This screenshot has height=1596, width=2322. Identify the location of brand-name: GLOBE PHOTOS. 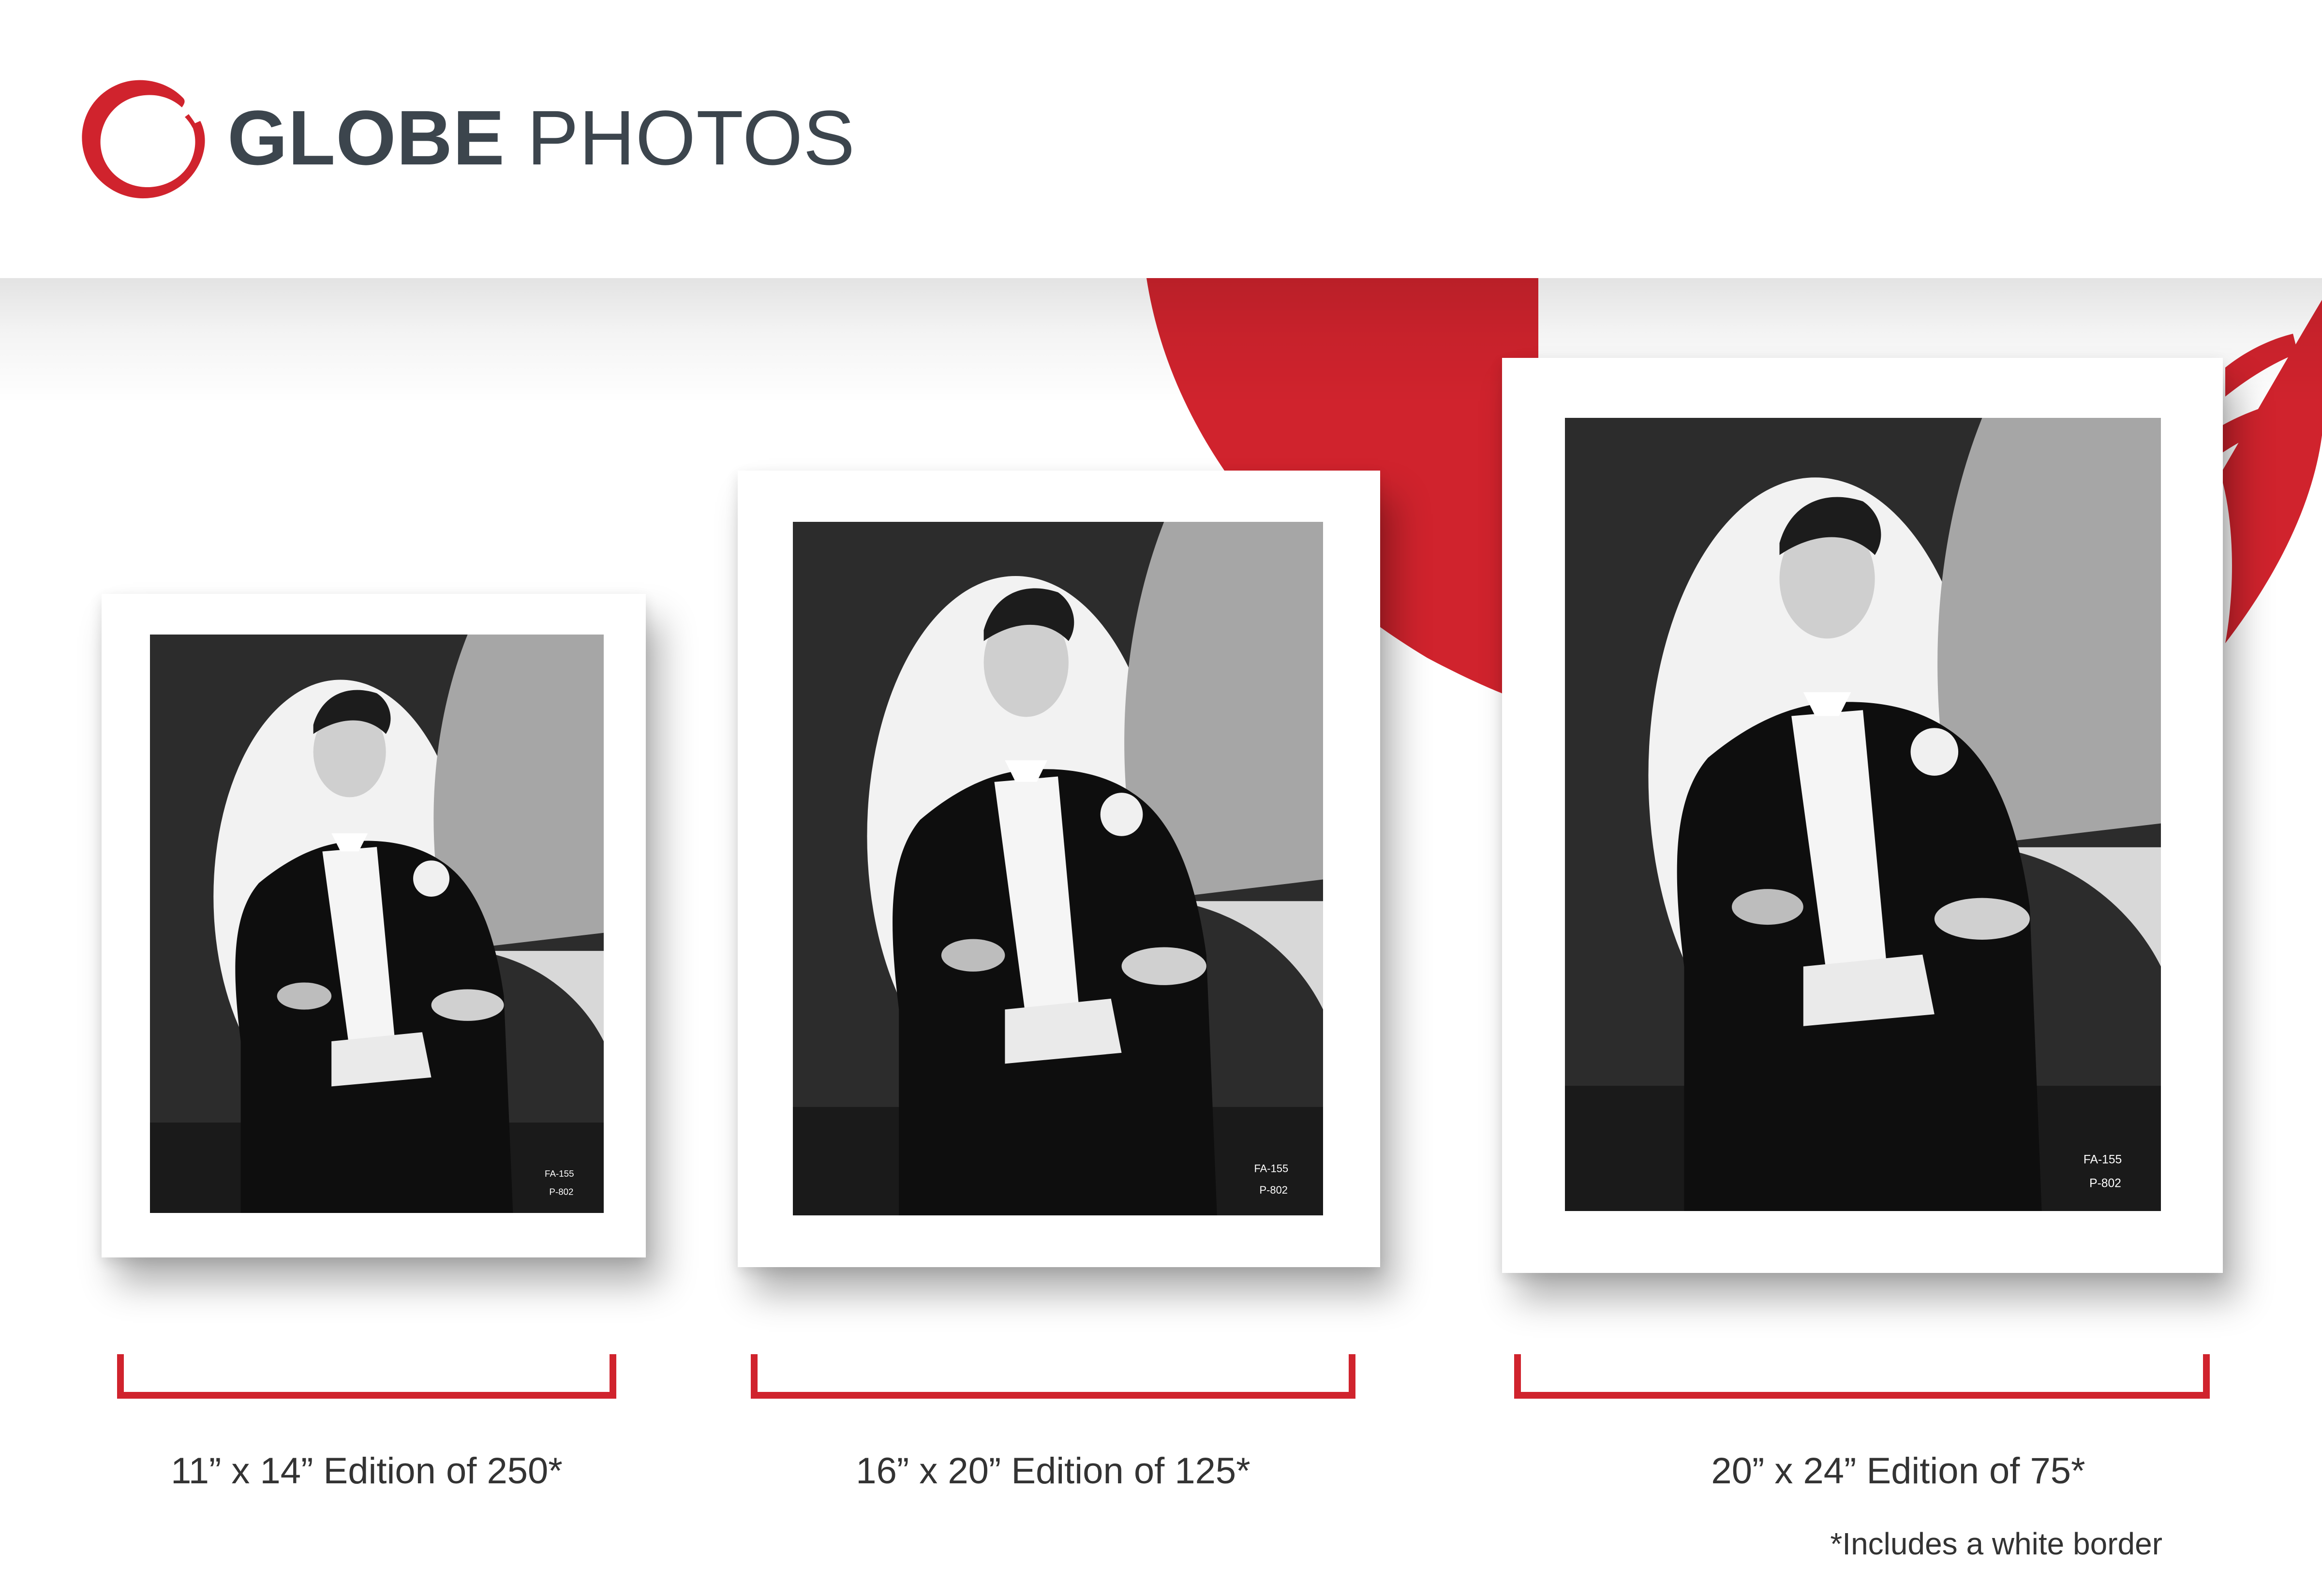
(541, 138).